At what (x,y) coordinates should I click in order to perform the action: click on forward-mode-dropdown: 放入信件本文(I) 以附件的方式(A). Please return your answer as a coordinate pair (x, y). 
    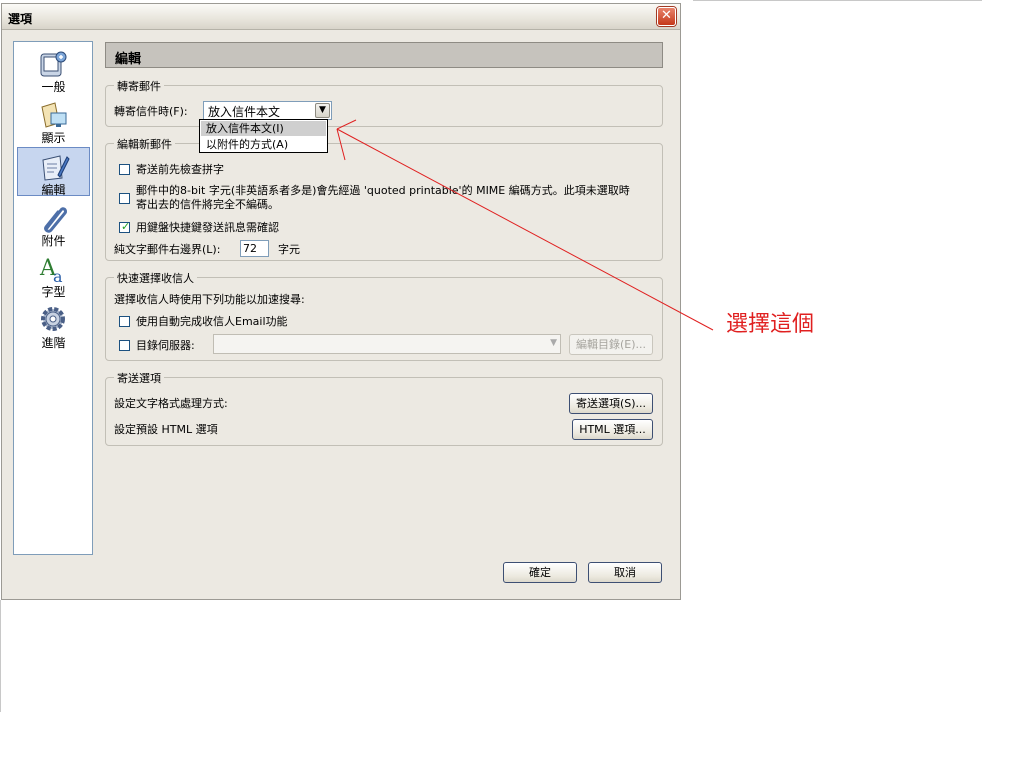
    Looking at the image, I should click on (263, 136).